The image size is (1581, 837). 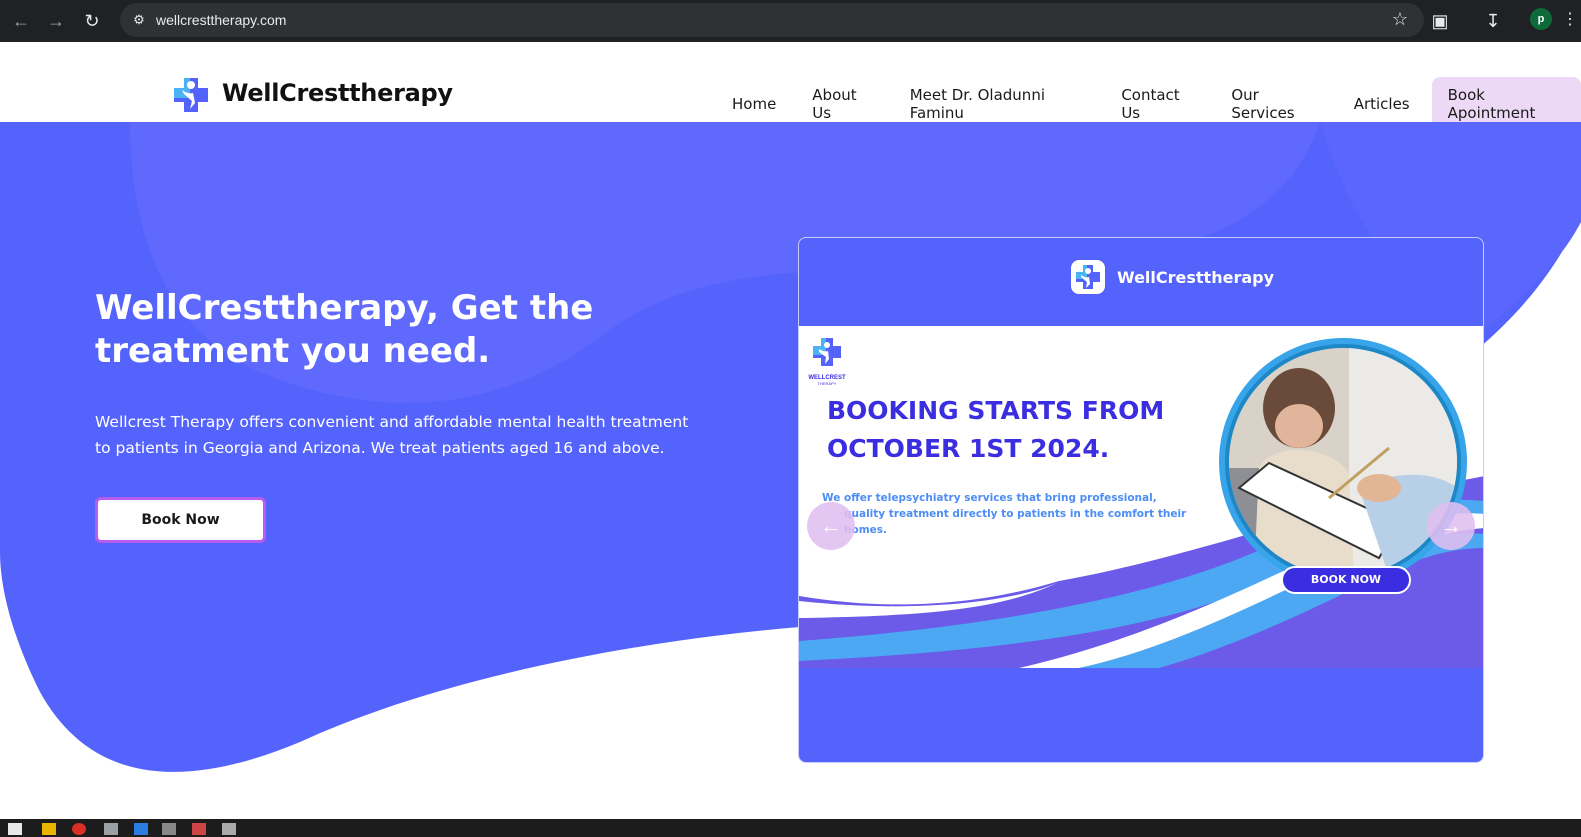 I want to click on url-text: wellcresttherapy.com, so click(x=221, y=20).